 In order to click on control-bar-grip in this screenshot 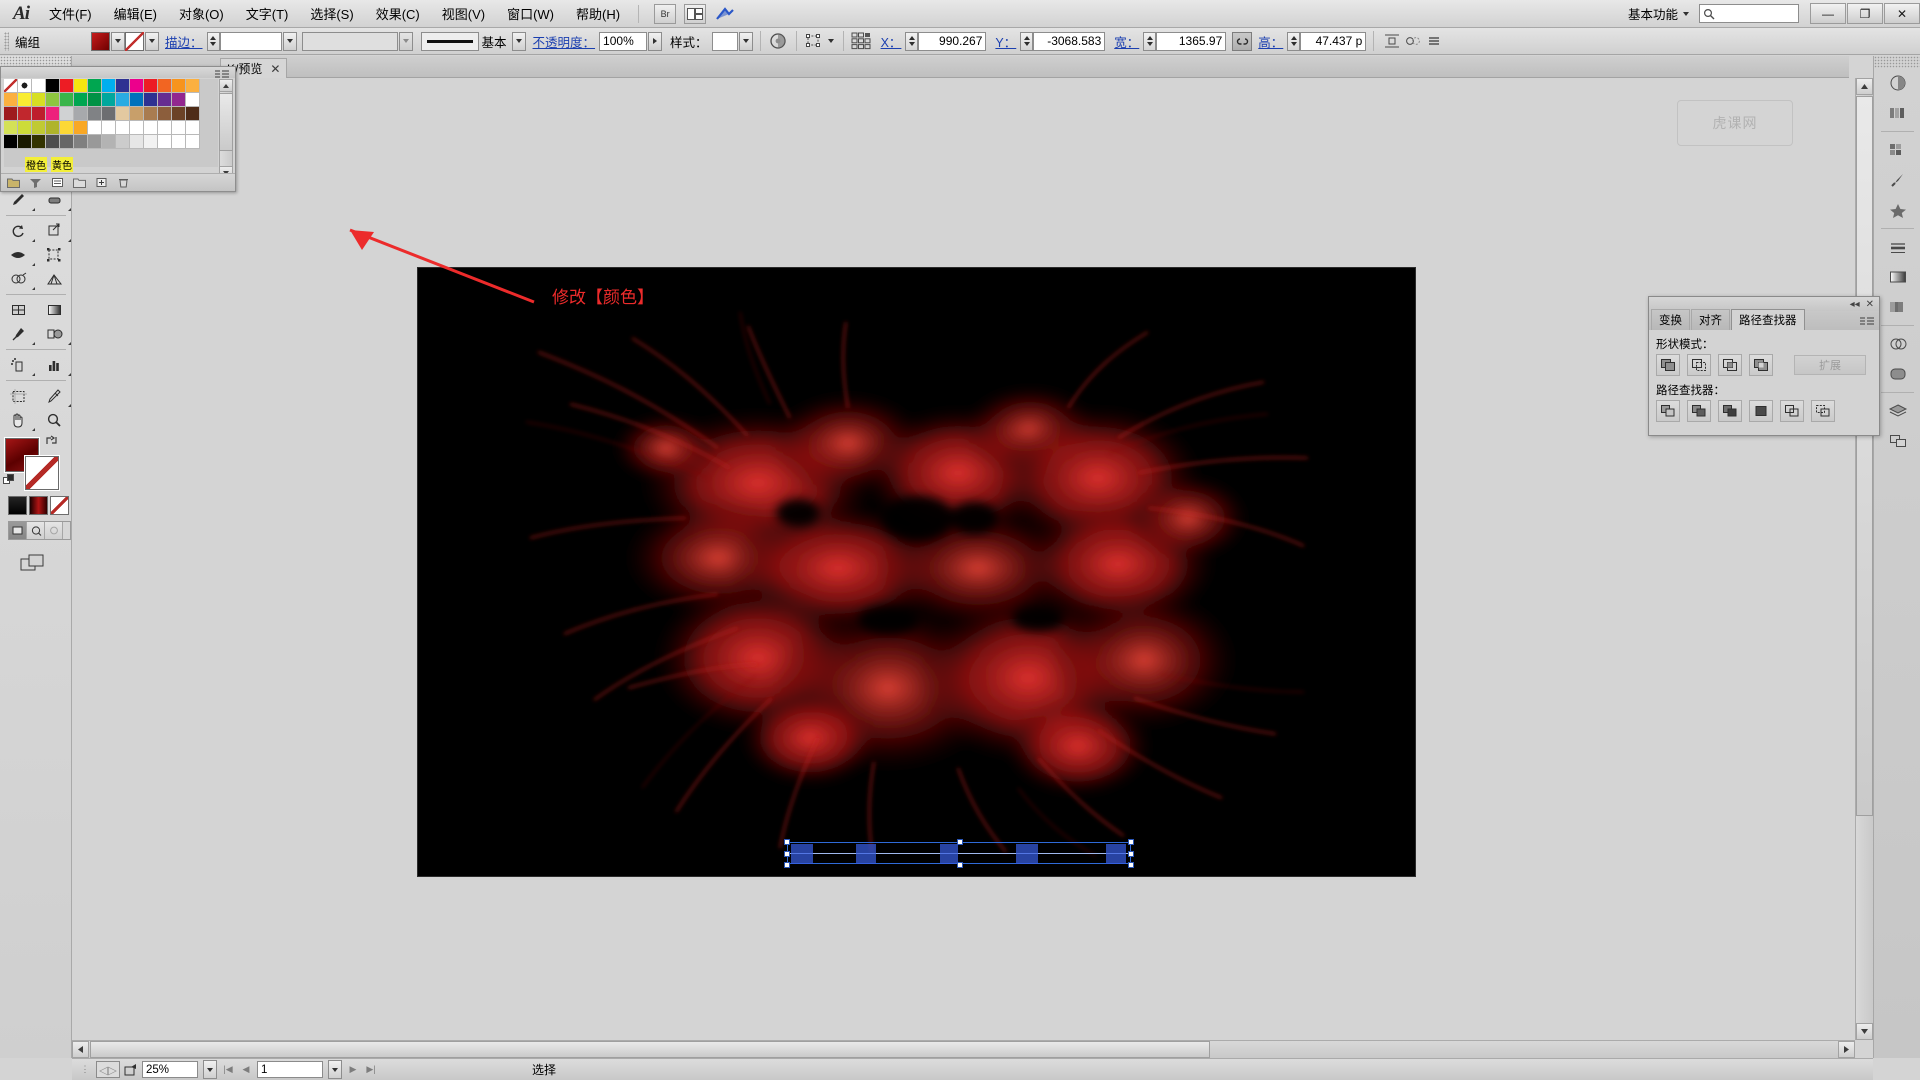, I will do `click(6, 41)`.